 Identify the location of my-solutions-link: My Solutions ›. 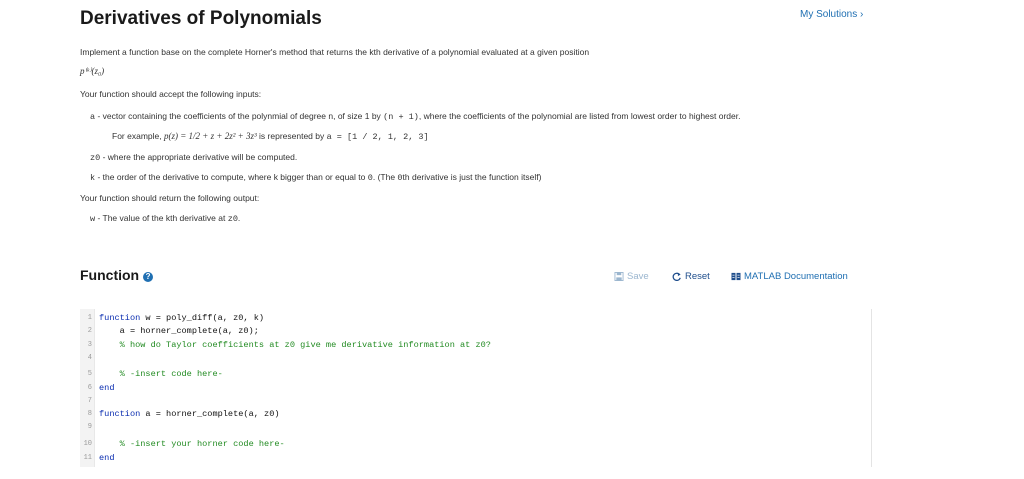
(831, 14).